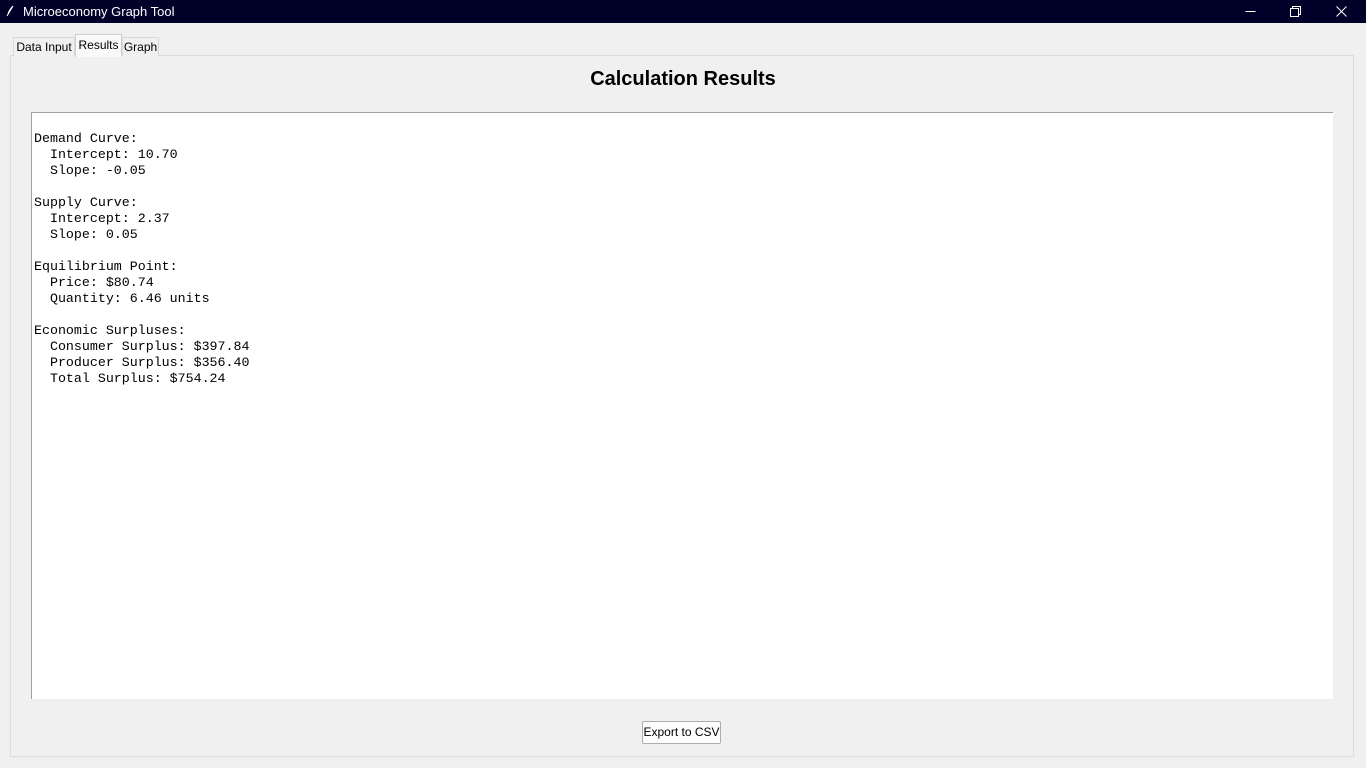  Describe the element at coordinates (683, 79) in the screenshot. I see `page-title: Calculation Results` at that location.